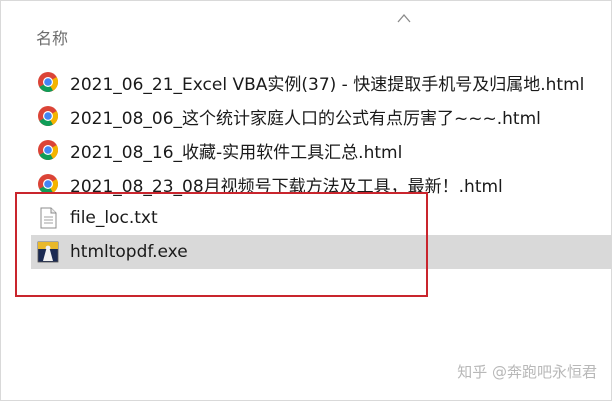 This screenshot has width=612, height=401. Describe the element at coordinates (114, 218) in the screenshot. I see `file-name: file_loc.txt` at that location.